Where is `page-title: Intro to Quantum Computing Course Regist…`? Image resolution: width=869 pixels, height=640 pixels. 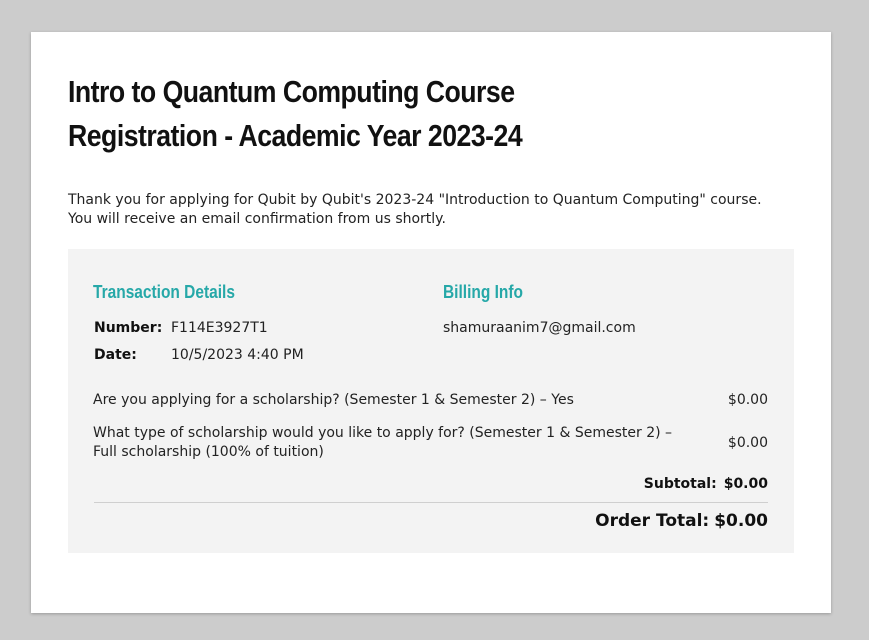 page-title: Intro to Quantum Computing Course Regist… is located at coordinates (295, 113).